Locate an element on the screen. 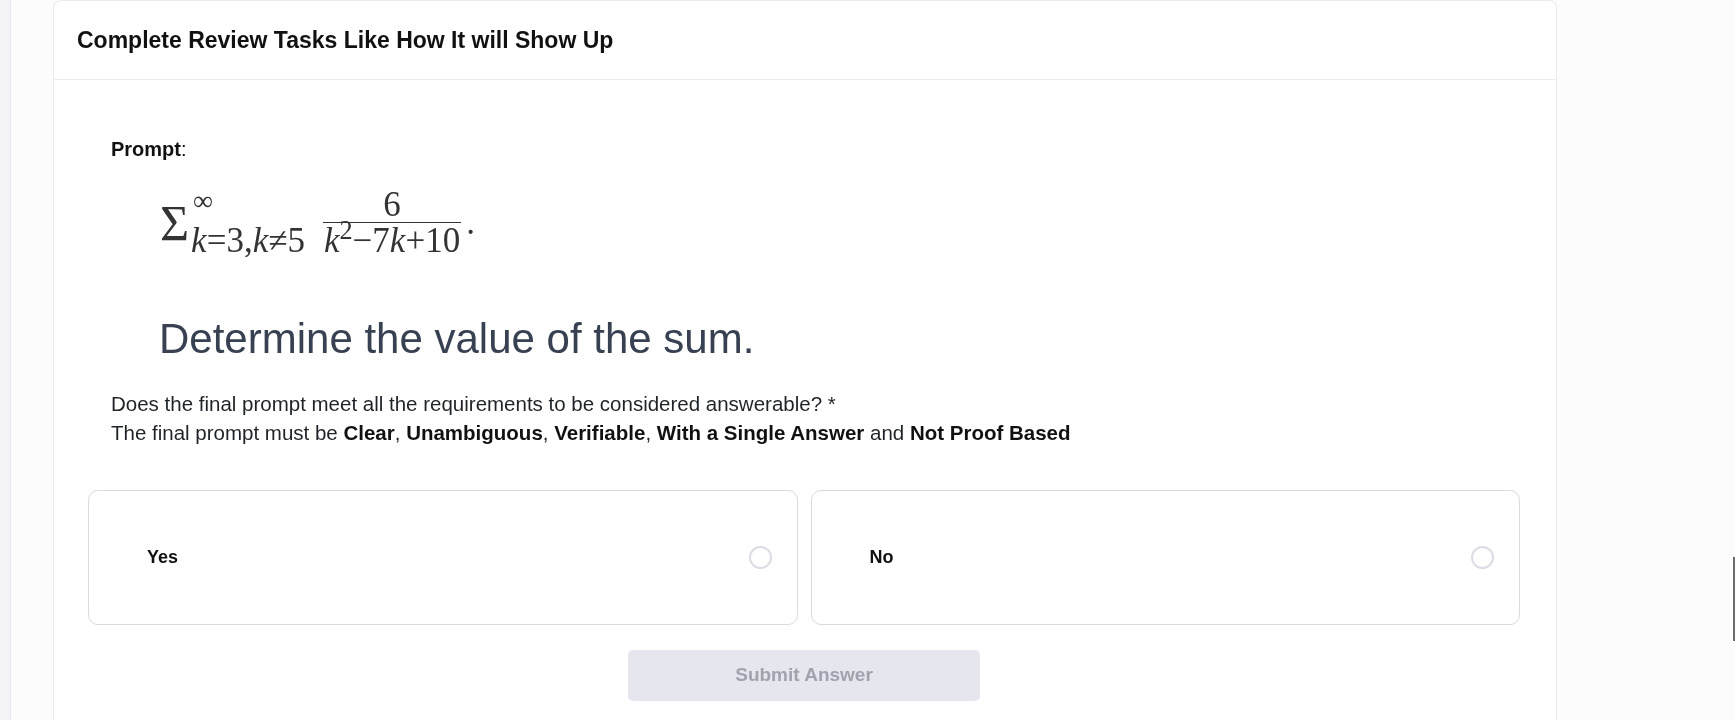 The width and height of the screenshot is (1735, 720). card-title: Complete Review Tasks Like How It will Show Up is located at coordinates (345, 40).